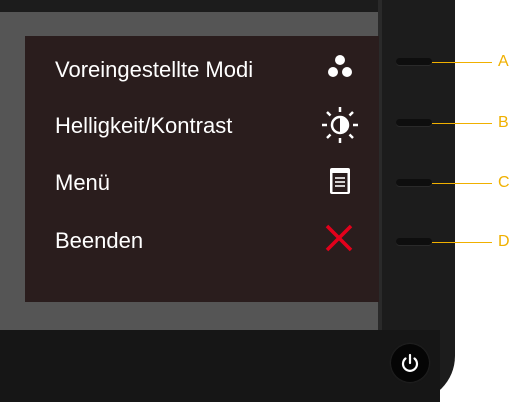 This screenshot has width=512, height=402. I want to click on callout-label-b: B, so click(503, 122).